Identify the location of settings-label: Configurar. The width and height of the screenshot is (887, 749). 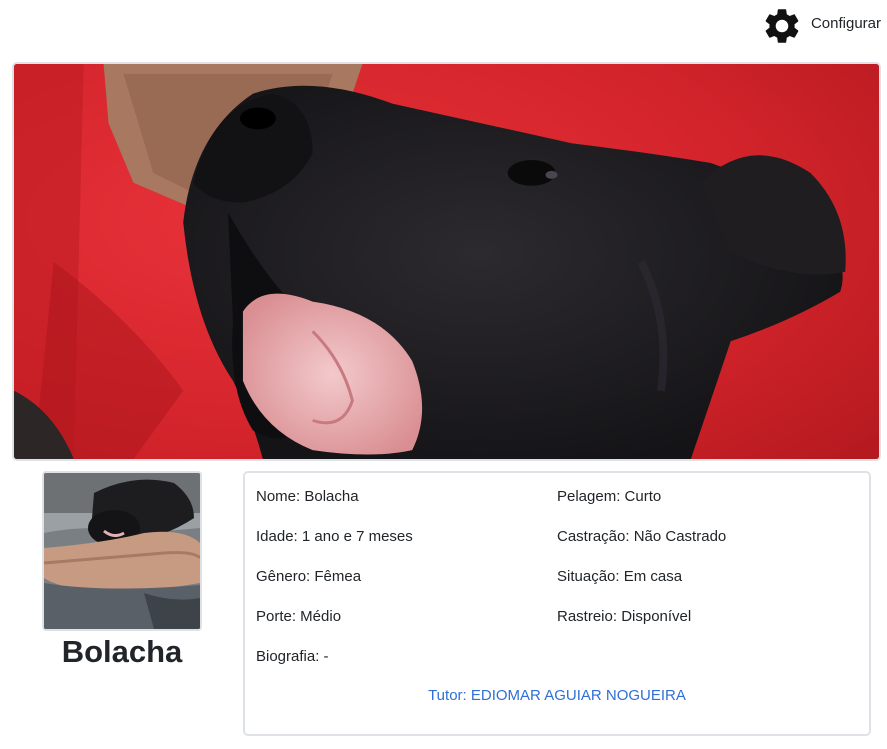
(845, 23).